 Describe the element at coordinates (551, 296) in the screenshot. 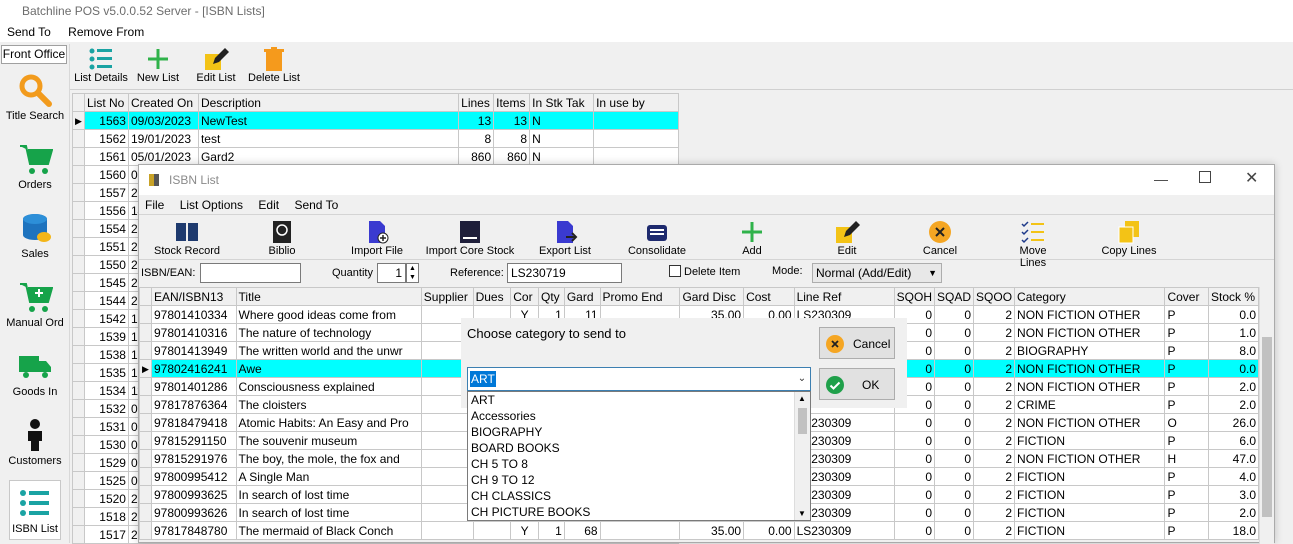

I see `col-header: Qty` at that location.